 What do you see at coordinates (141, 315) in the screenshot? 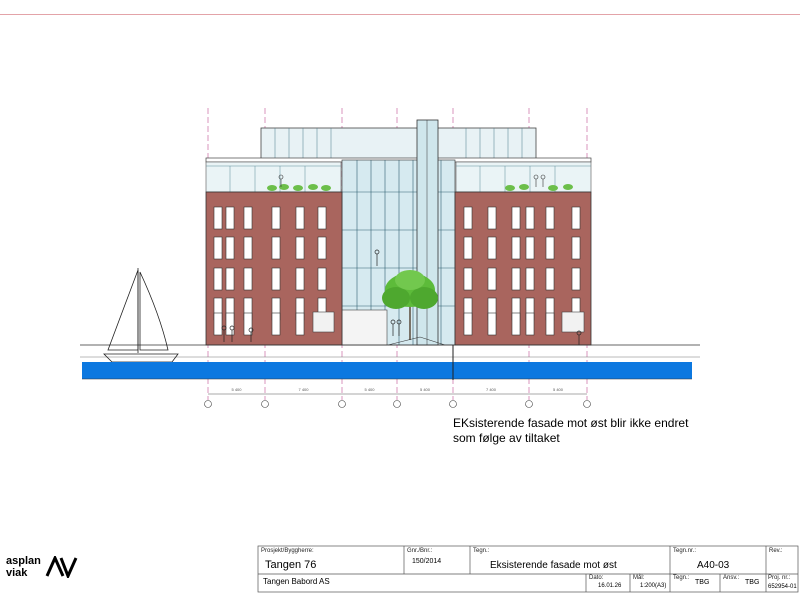
I see `sailboat` at bounding box center [141, 315].